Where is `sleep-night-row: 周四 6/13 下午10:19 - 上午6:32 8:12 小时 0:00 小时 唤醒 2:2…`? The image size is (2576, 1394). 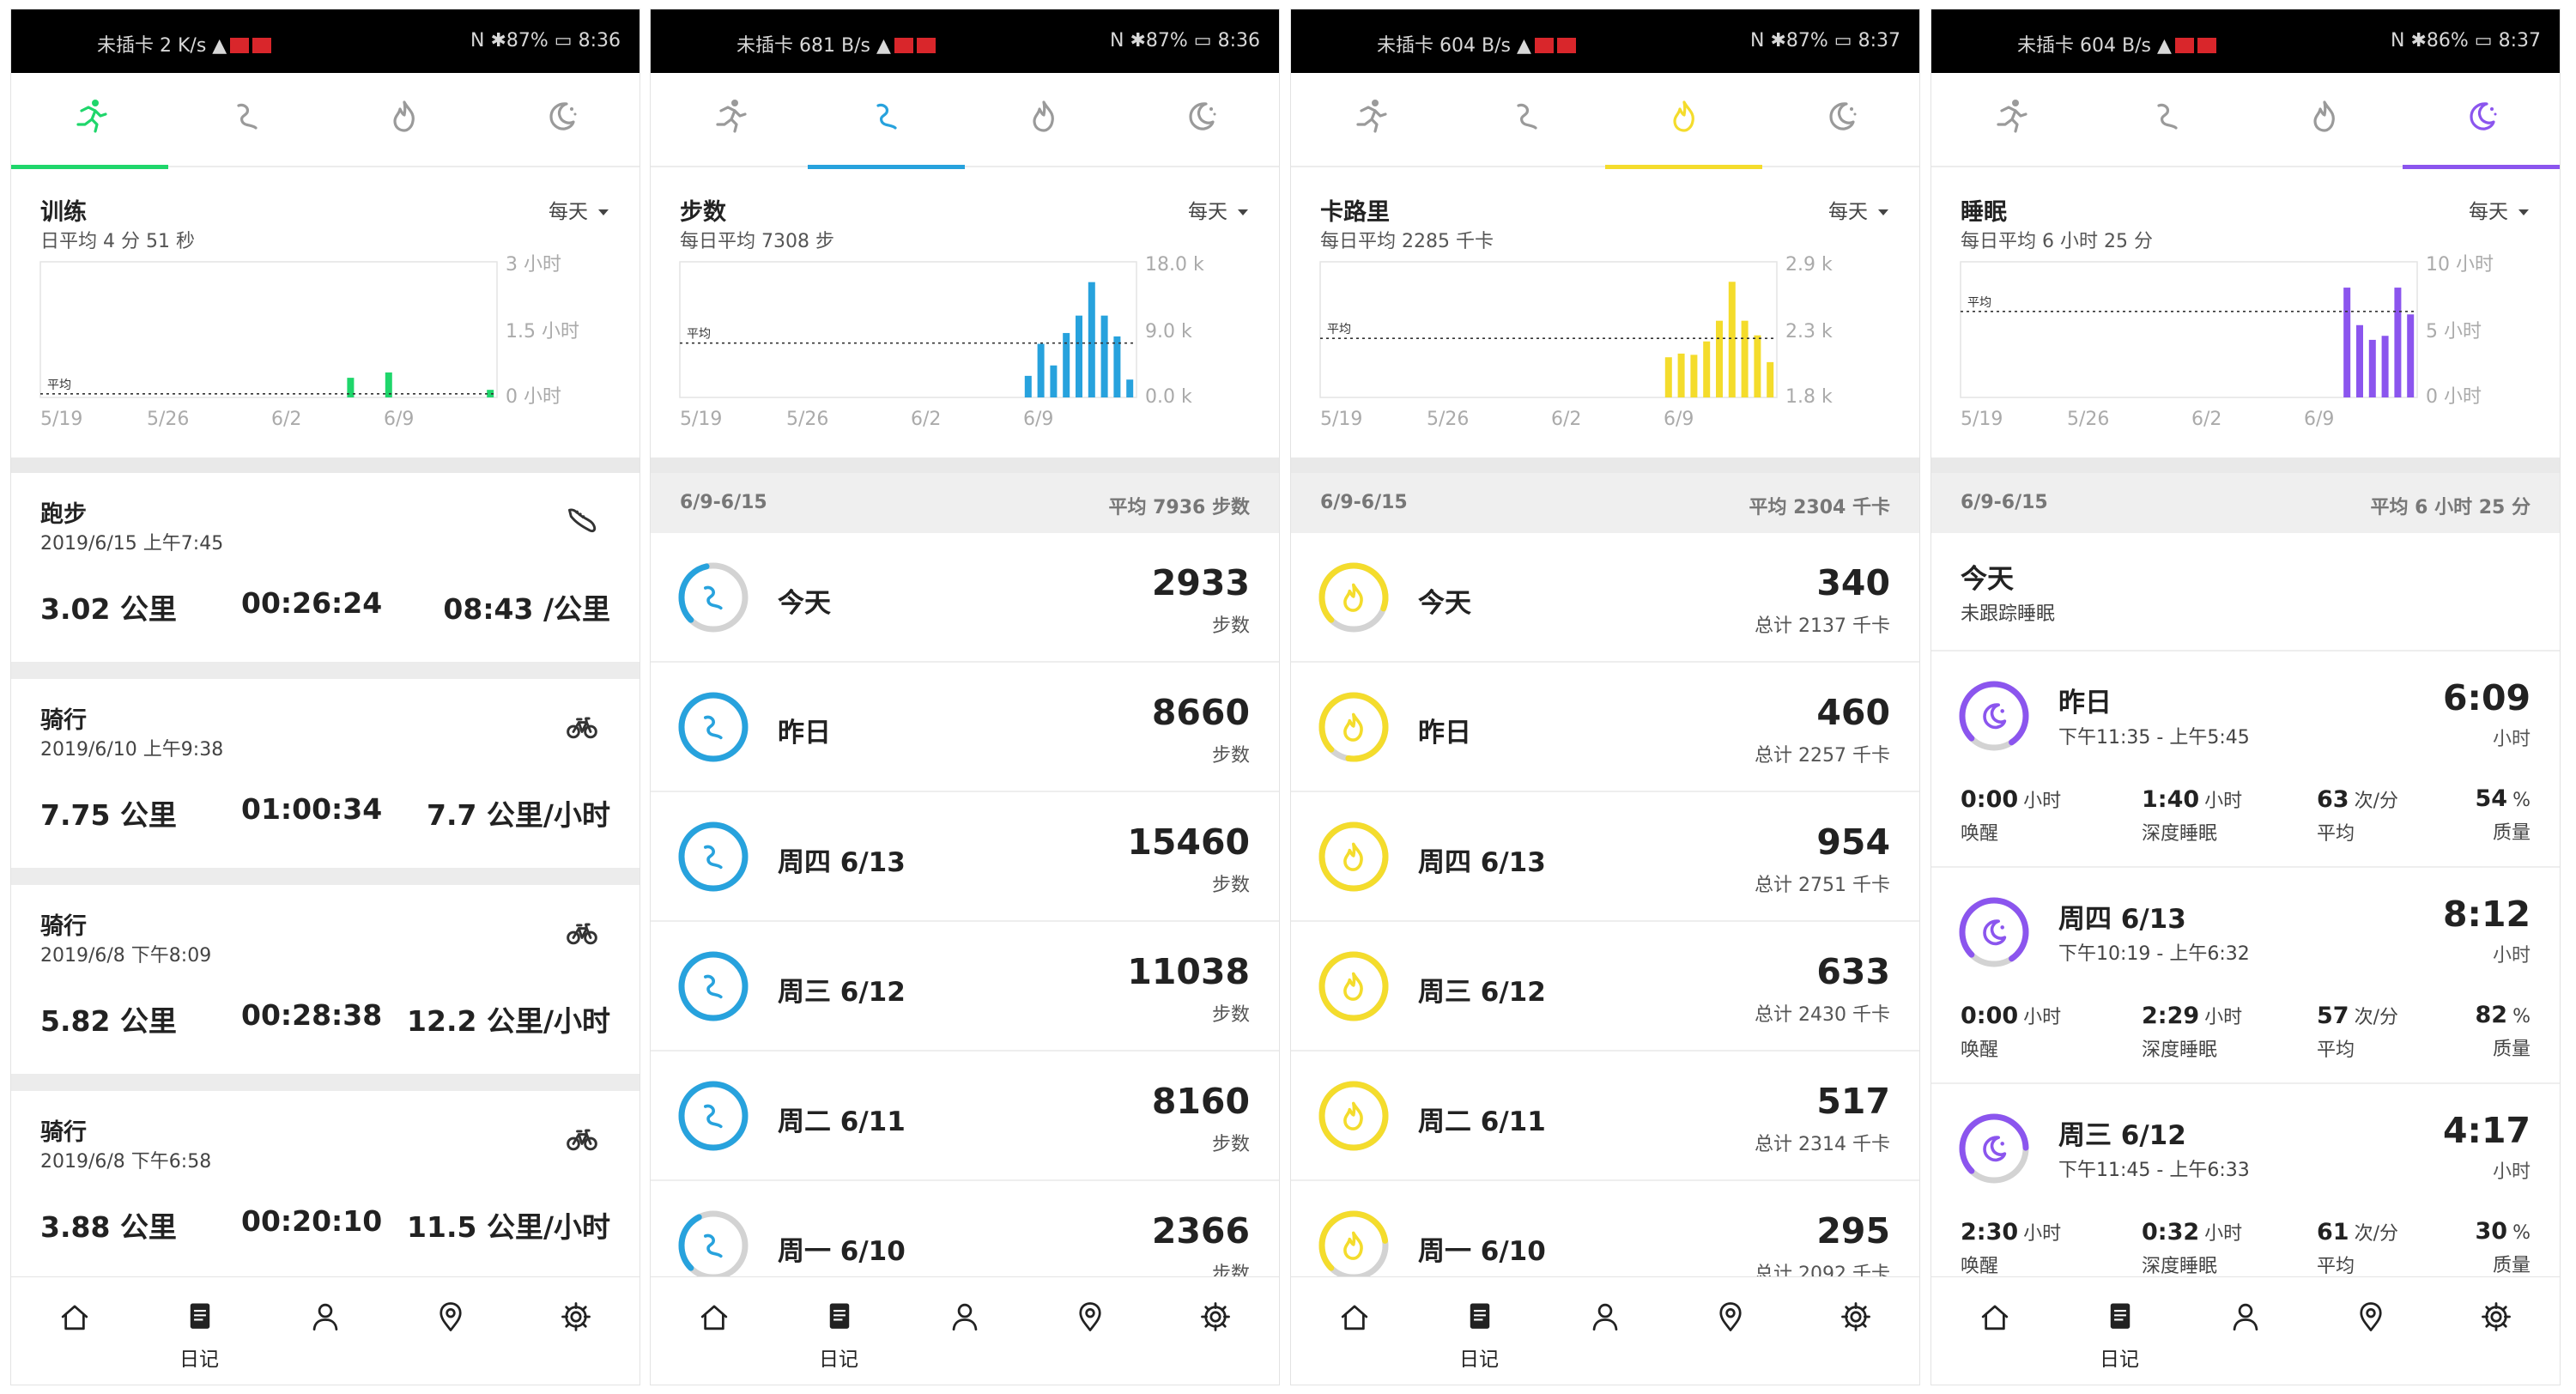 sleep-night-row: 周四 6/13 下午10:19 - 上午6:32 8:12 小时 0:00 小时 唤醒 2:2… is located at coordinates (2245, 976).